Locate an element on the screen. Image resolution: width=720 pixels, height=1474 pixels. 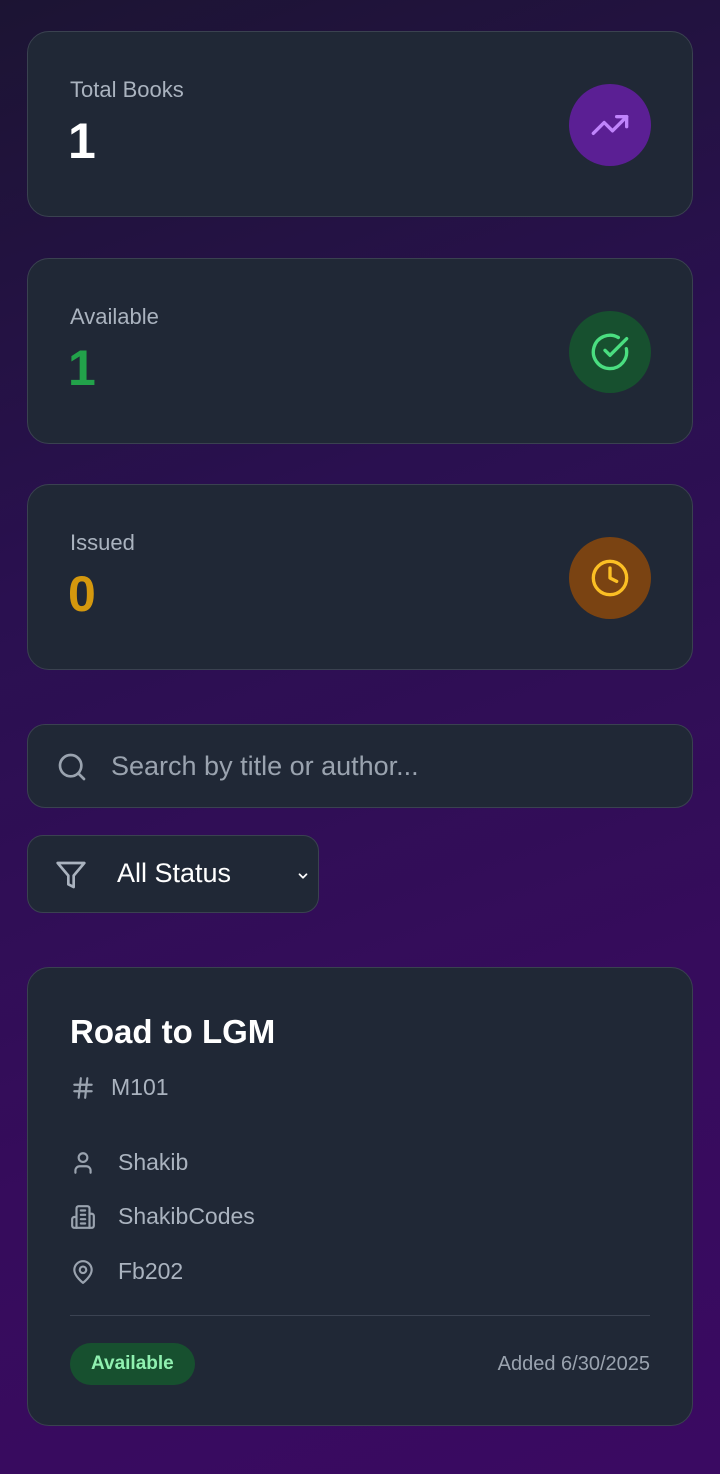
divider is located at coordinates (360, 1315).